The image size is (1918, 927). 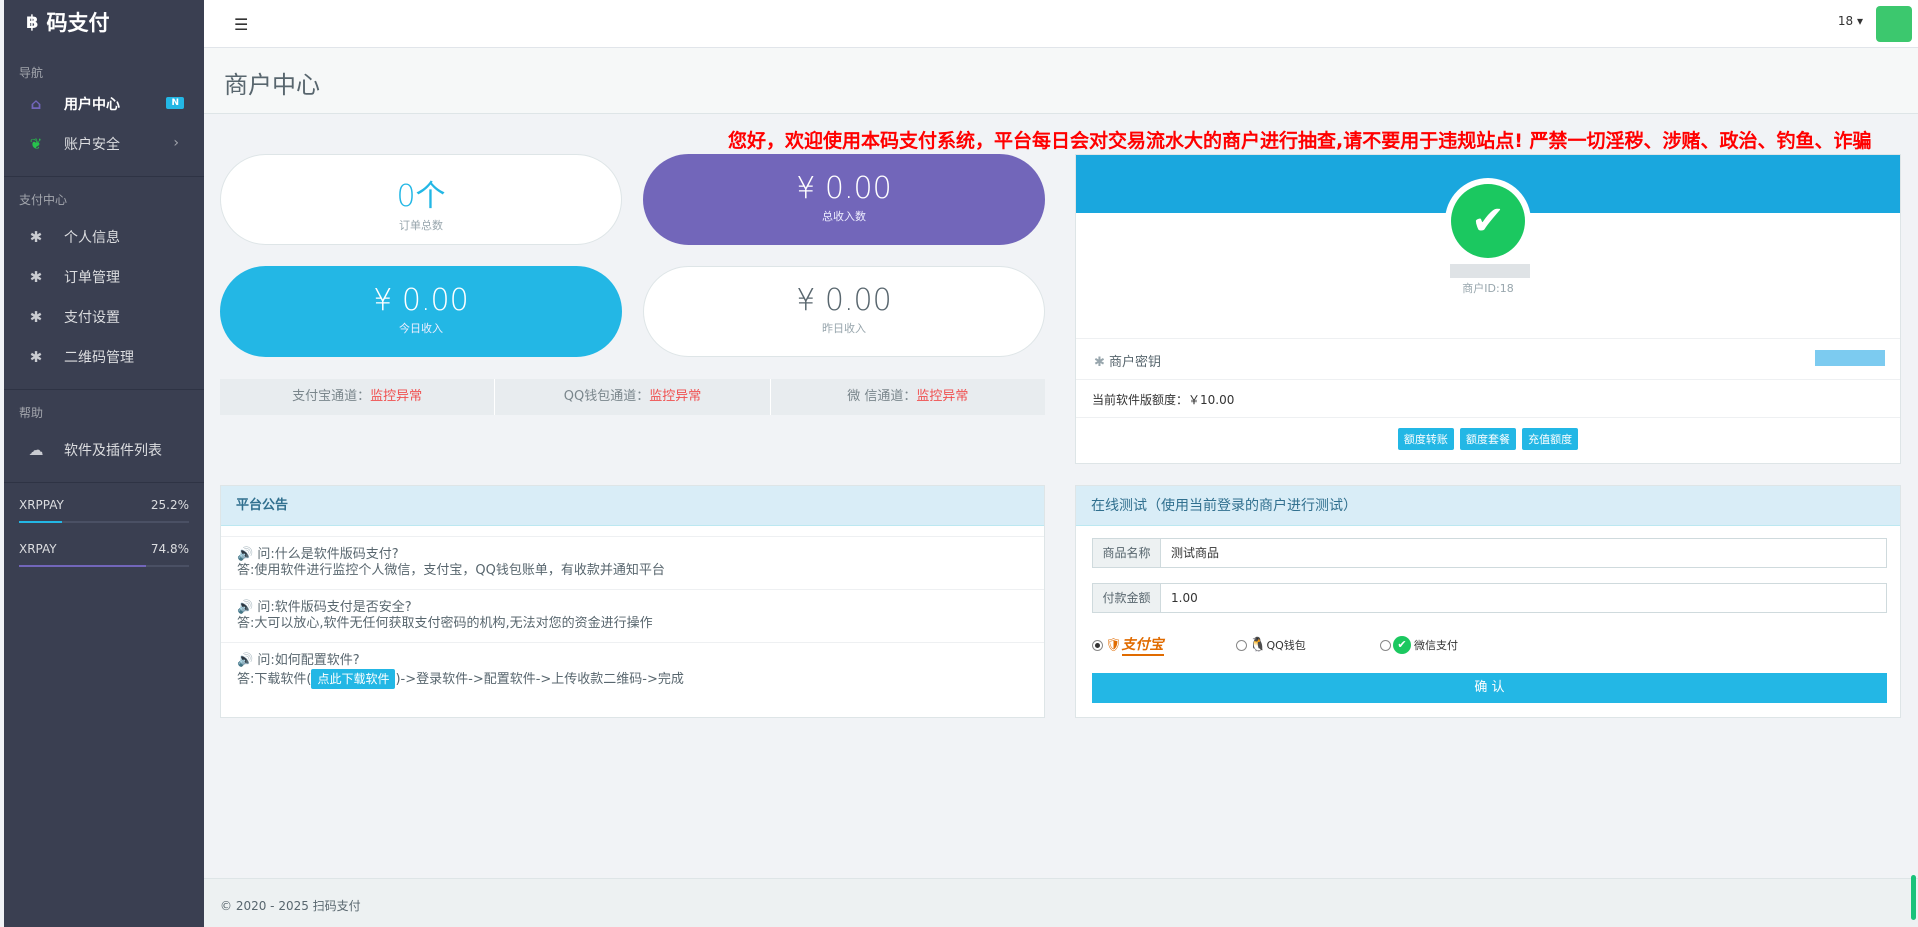 I want to click on amount-label: 付款金额, so click(x=1127, y=598).